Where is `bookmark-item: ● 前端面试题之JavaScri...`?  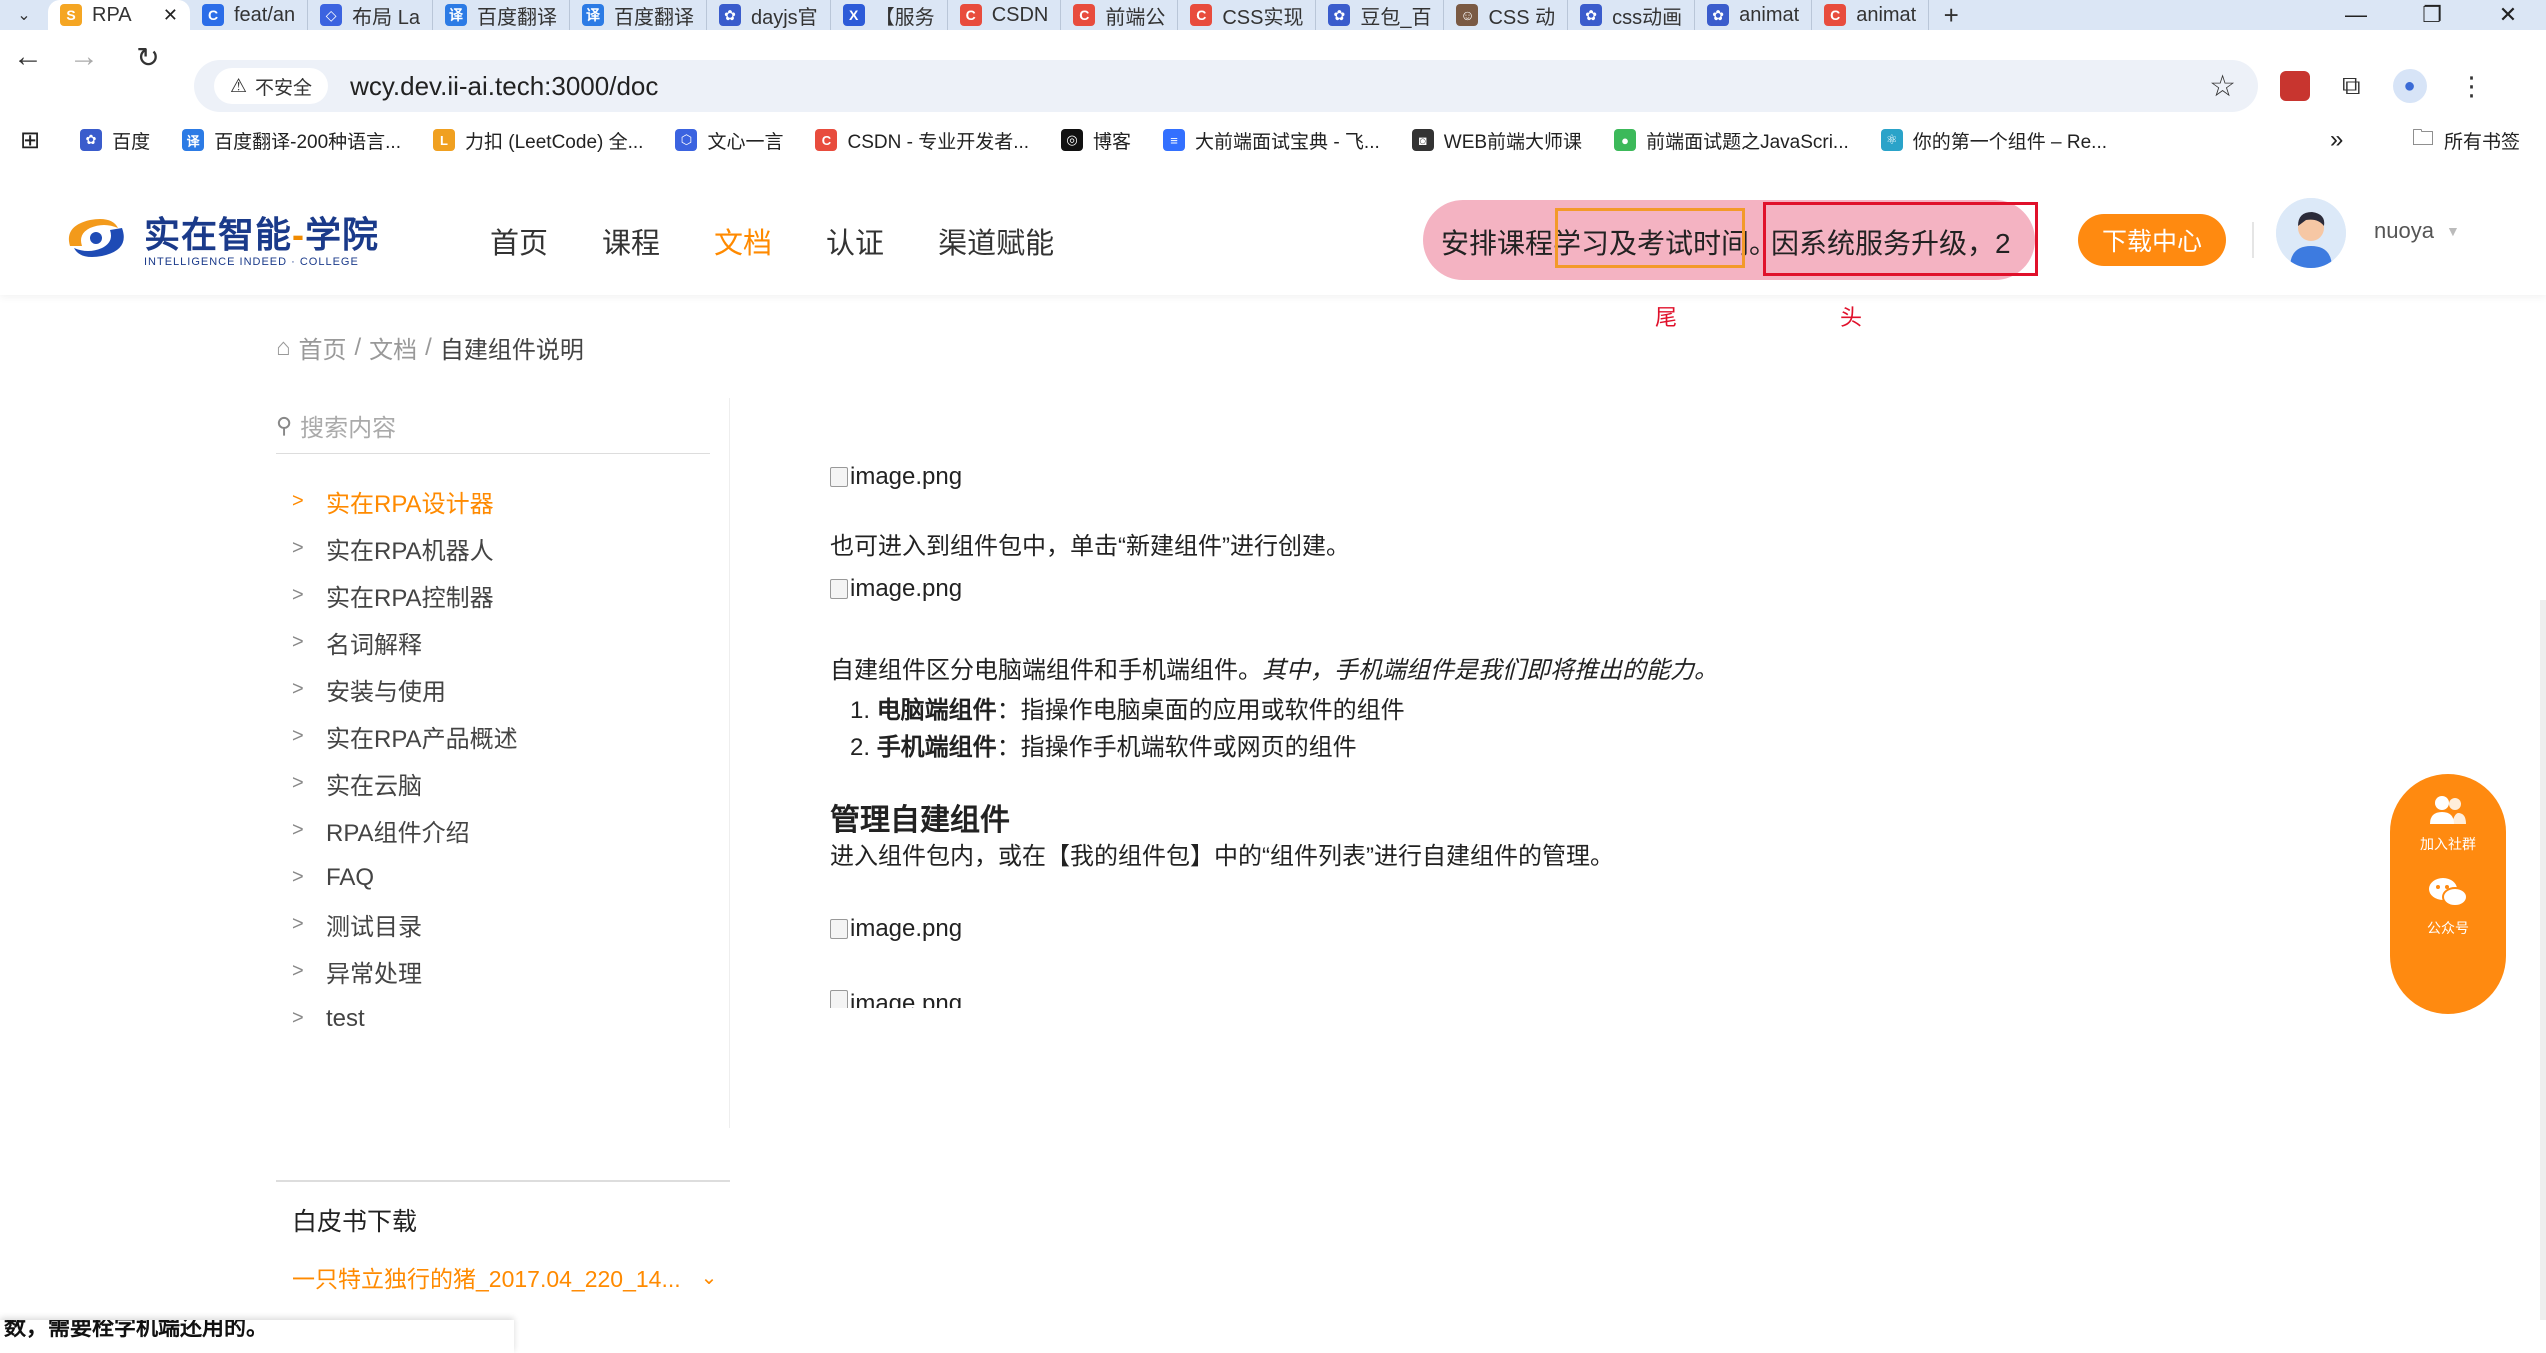
bookmark-item: ● 前端面试题之JavaScri... is located at coordinates (1731, 140).